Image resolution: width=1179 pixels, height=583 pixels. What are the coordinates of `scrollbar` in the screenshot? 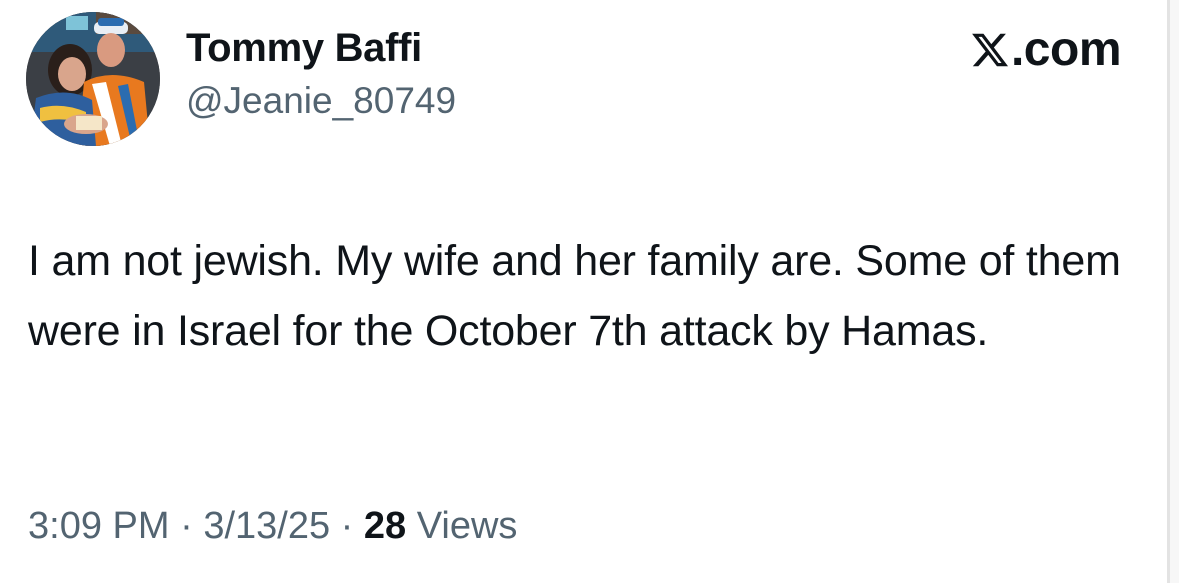 It's located at (1173, 291).